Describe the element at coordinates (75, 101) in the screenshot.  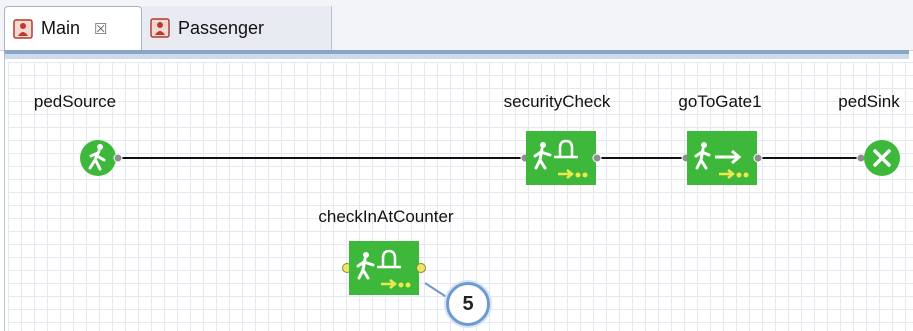
I see `pedSource-label: pedSource` at that location.